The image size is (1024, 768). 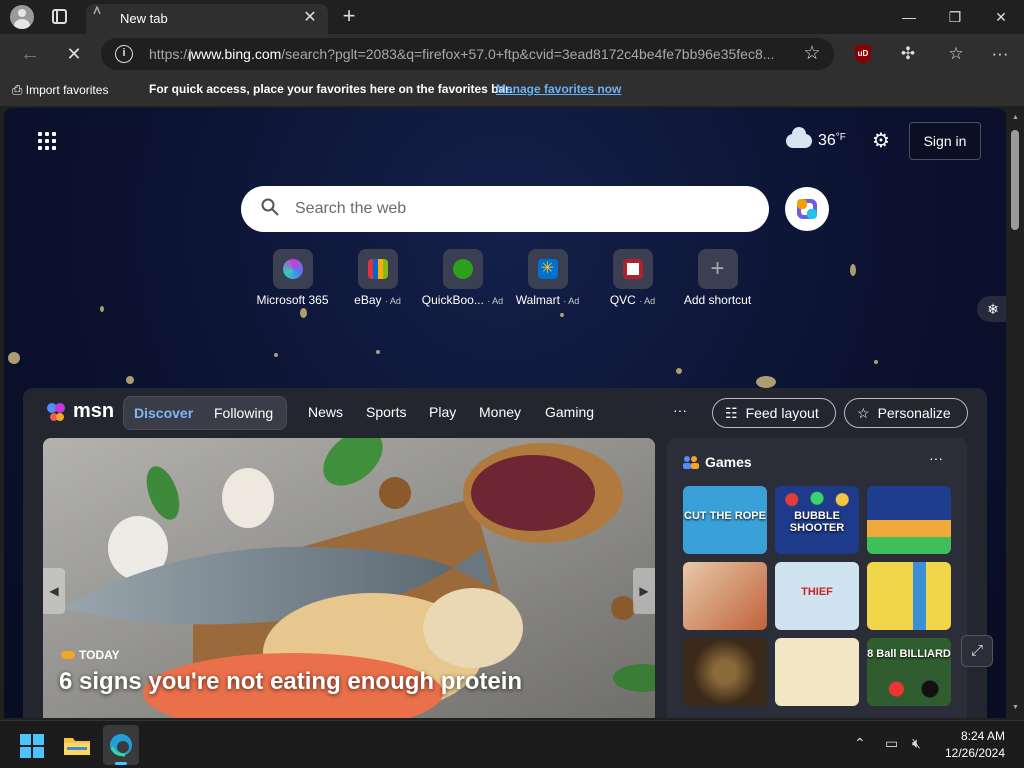 What do you see at coordinates (500, 412) in the screenshot?
I see `nav-money: Money` at bounding box center [500, 412].